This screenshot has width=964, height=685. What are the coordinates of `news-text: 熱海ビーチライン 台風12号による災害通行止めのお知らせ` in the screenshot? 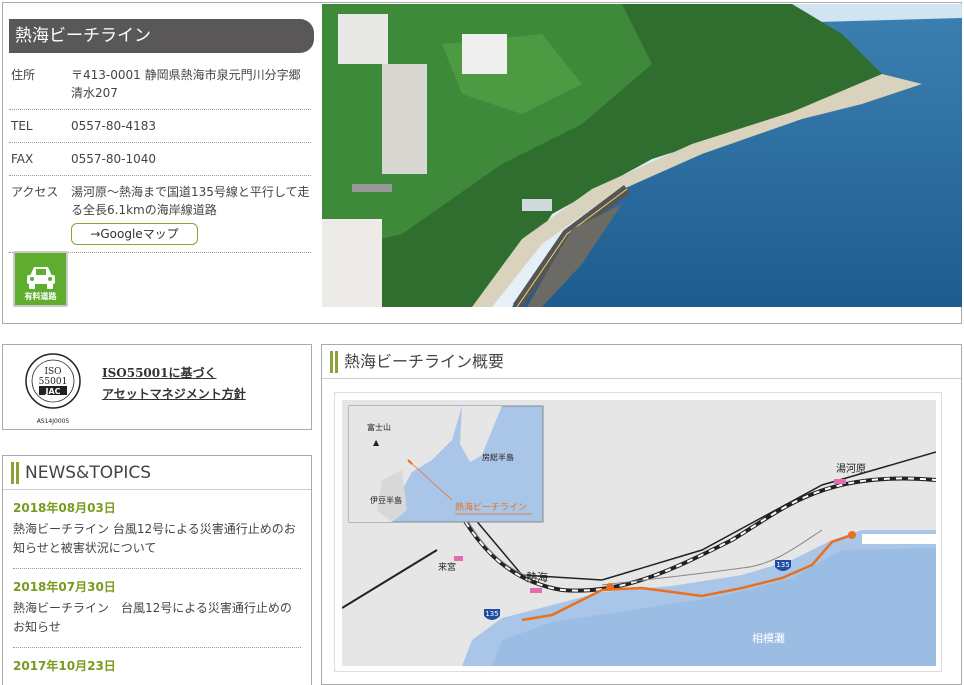 It's located at (157, 618).